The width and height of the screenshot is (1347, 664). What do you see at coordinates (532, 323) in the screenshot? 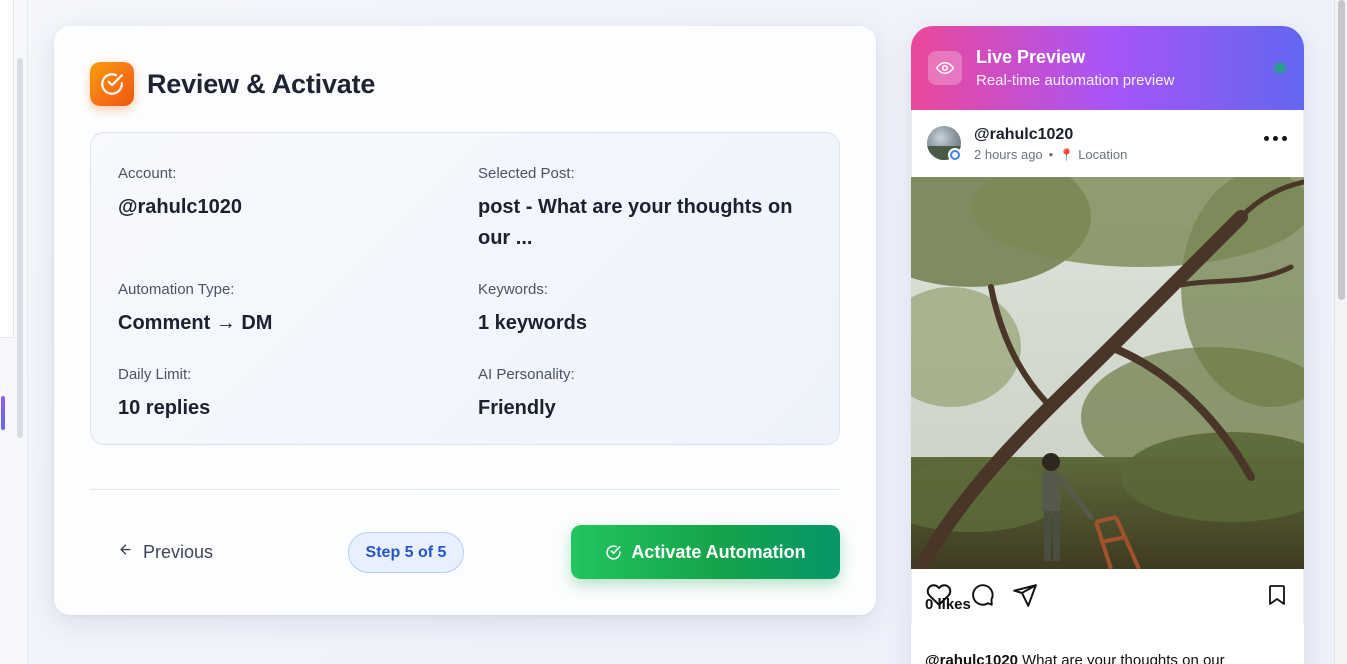
I see `field-value: 1 keywords` at bounding box center [532, 323].